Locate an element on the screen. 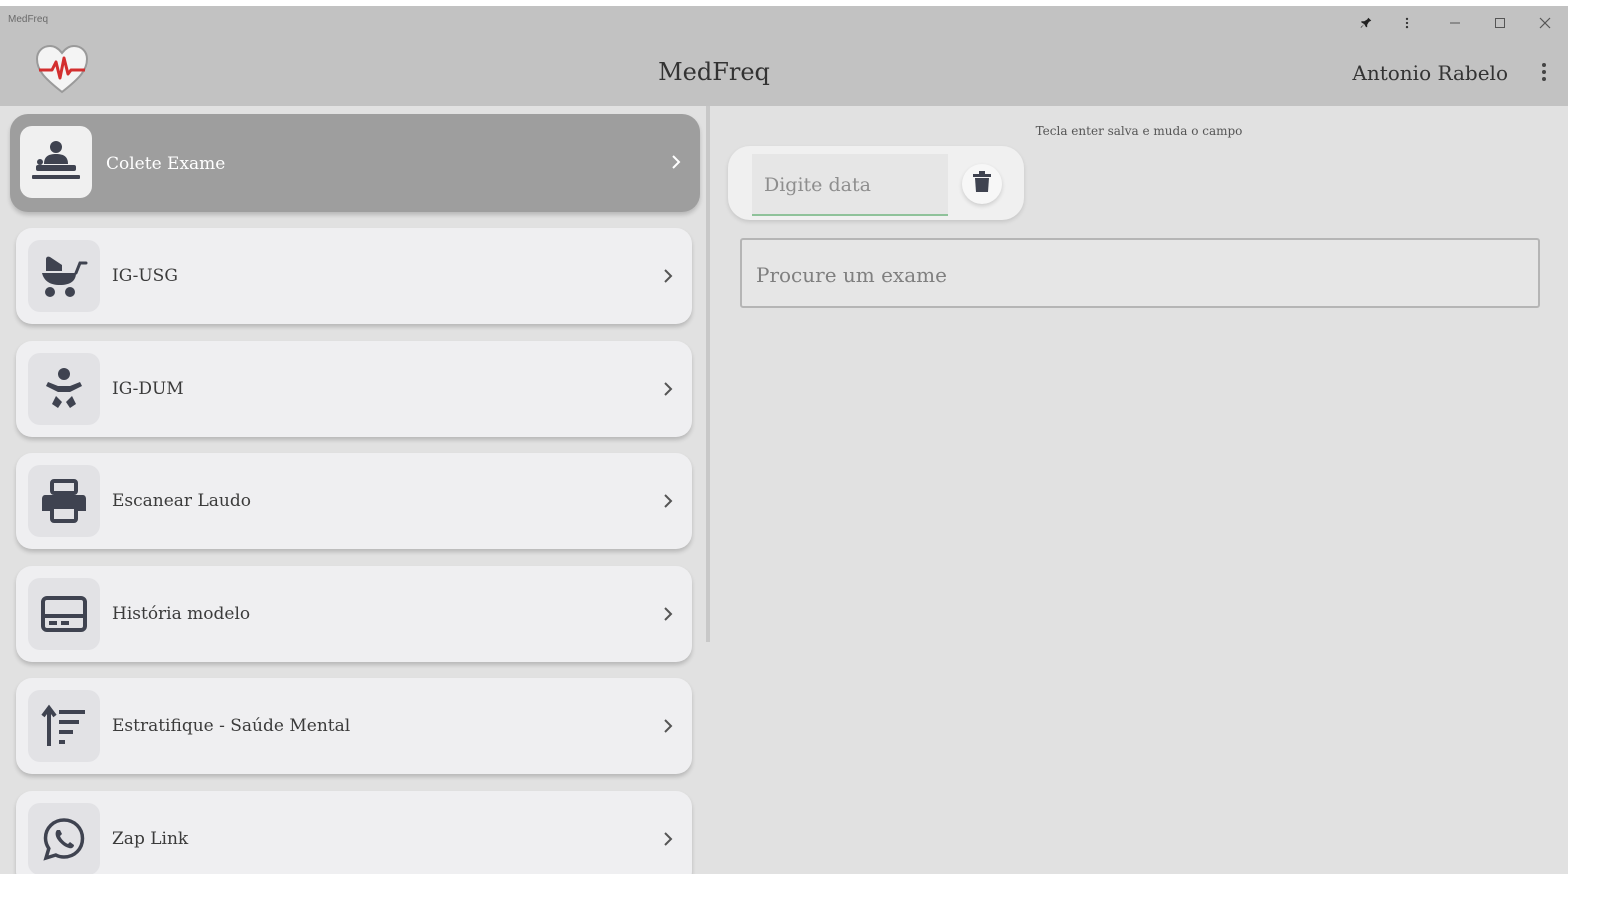 The image size is (1600, 900). date-entry-box is located at coordinates (876, 183).